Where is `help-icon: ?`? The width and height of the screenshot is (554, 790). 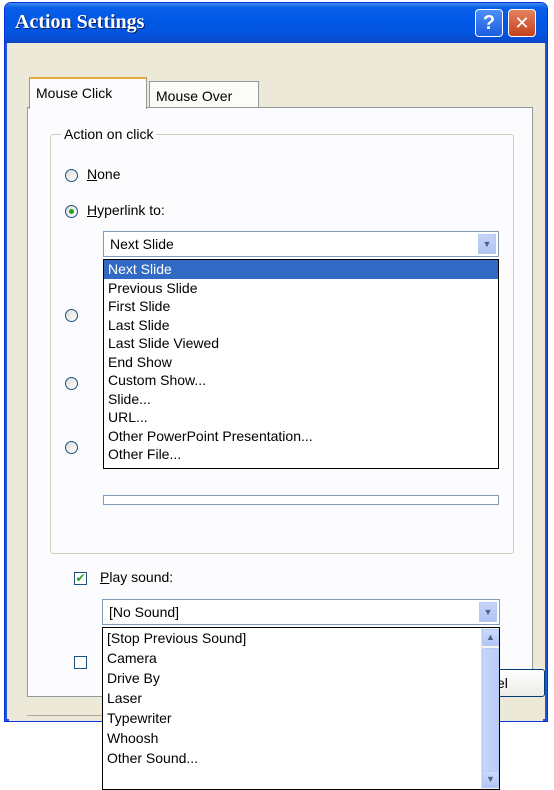
help-icon: ? is located at coordinates (489, 22).